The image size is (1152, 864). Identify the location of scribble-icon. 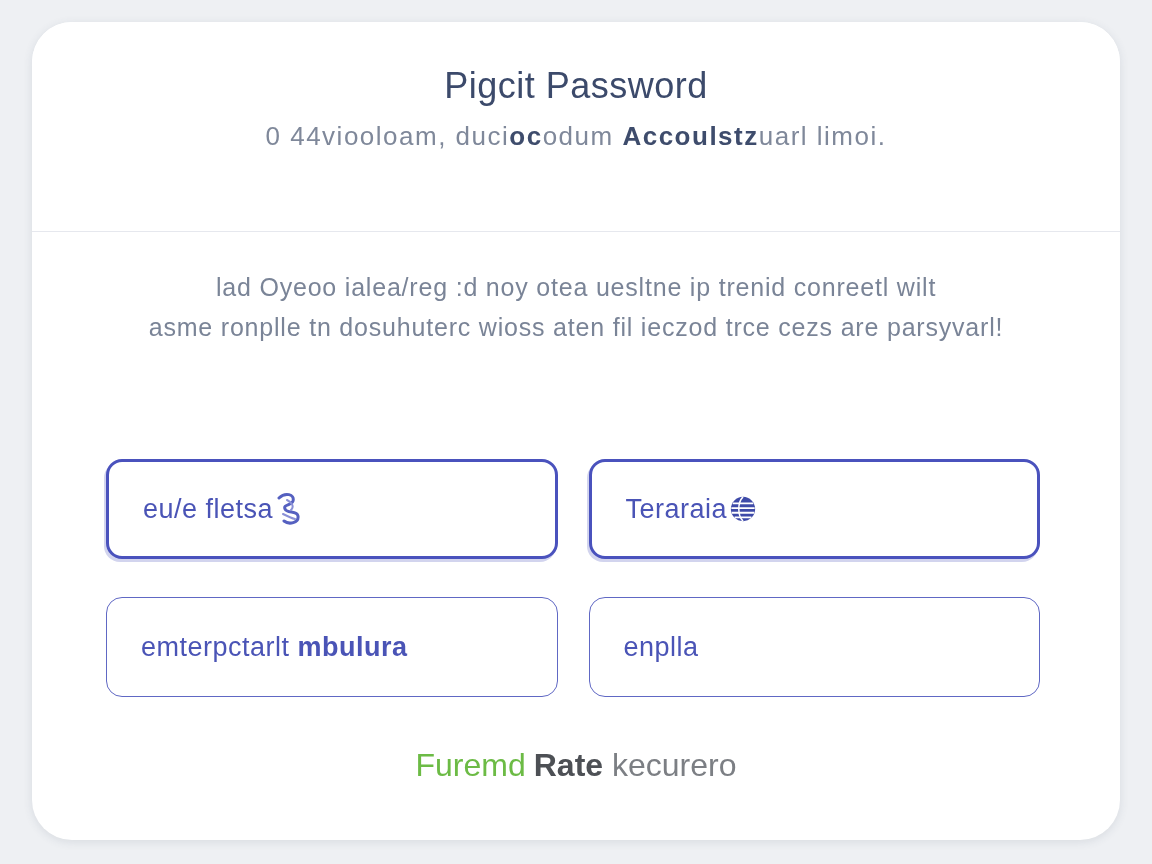
(288, 509).